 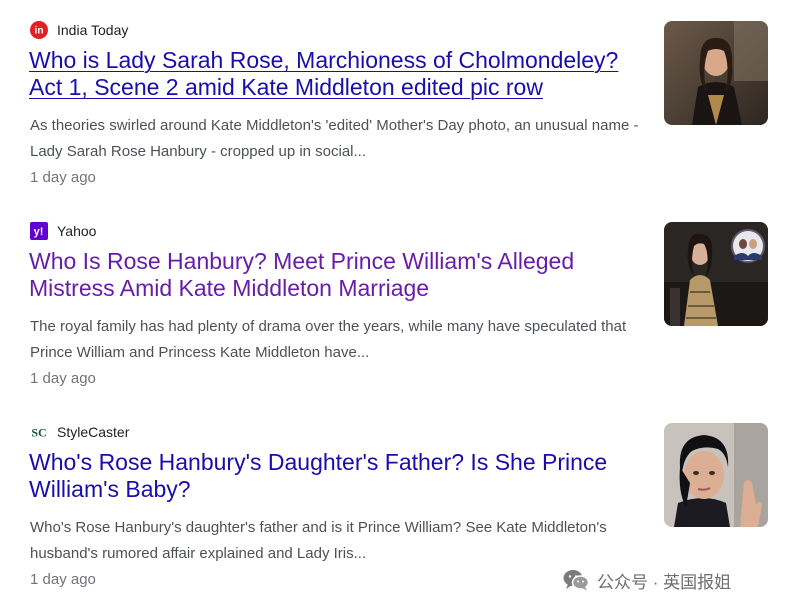 I want to click on source-row: SC StyleCaster, so click(x=79, y=432).